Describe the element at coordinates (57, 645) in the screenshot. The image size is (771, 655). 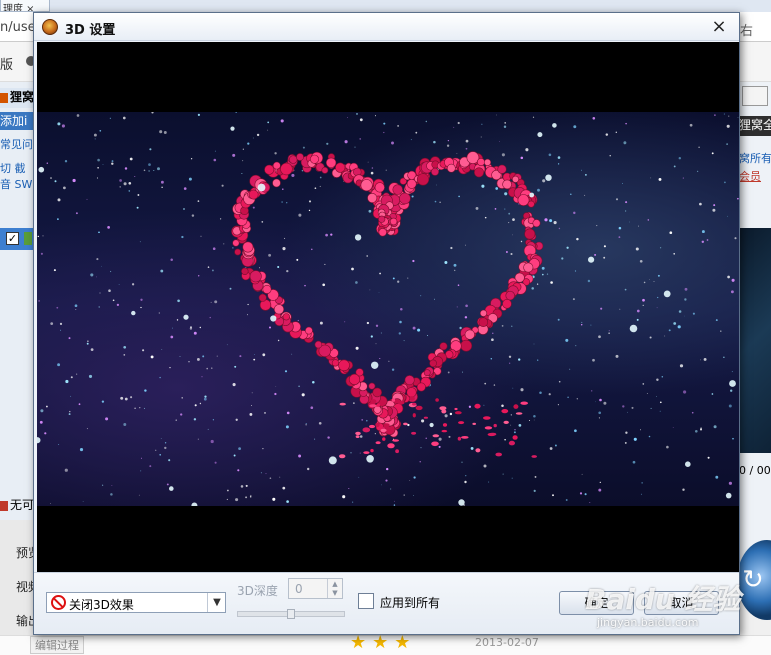
I see `edit-record-button: 编辑过程` at that location.